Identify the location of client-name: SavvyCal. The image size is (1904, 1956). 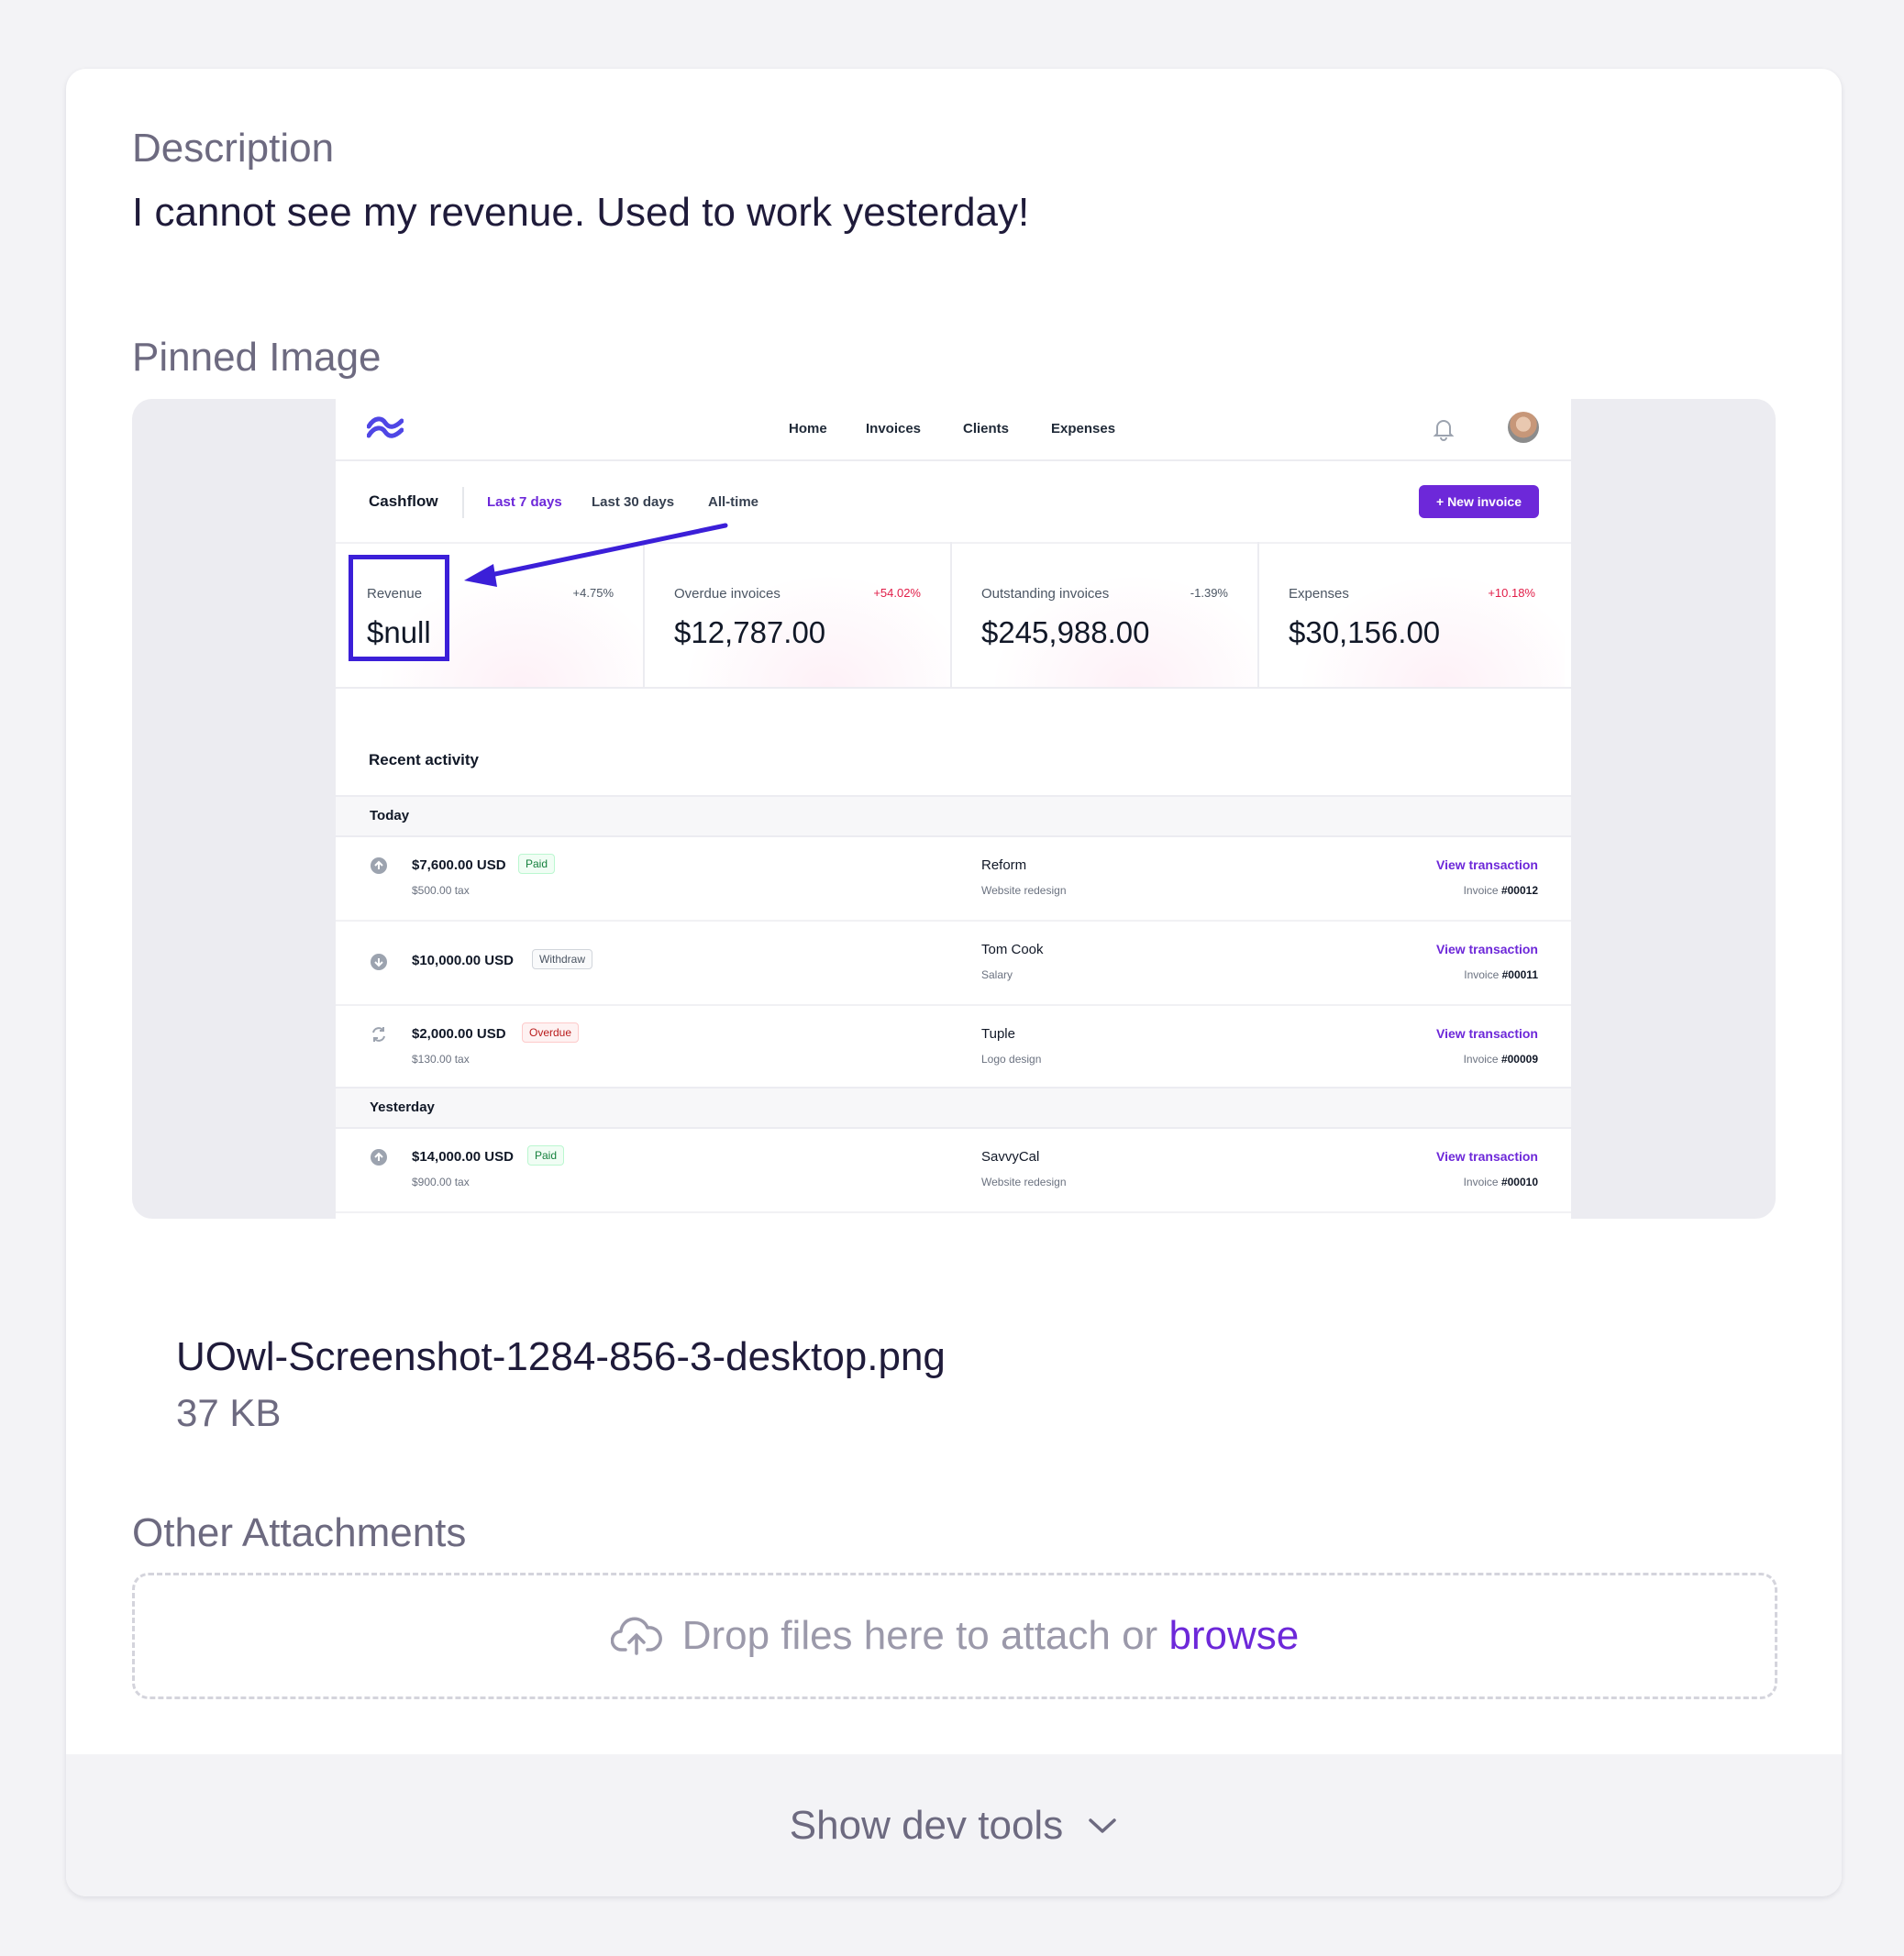
(1010, 1157).